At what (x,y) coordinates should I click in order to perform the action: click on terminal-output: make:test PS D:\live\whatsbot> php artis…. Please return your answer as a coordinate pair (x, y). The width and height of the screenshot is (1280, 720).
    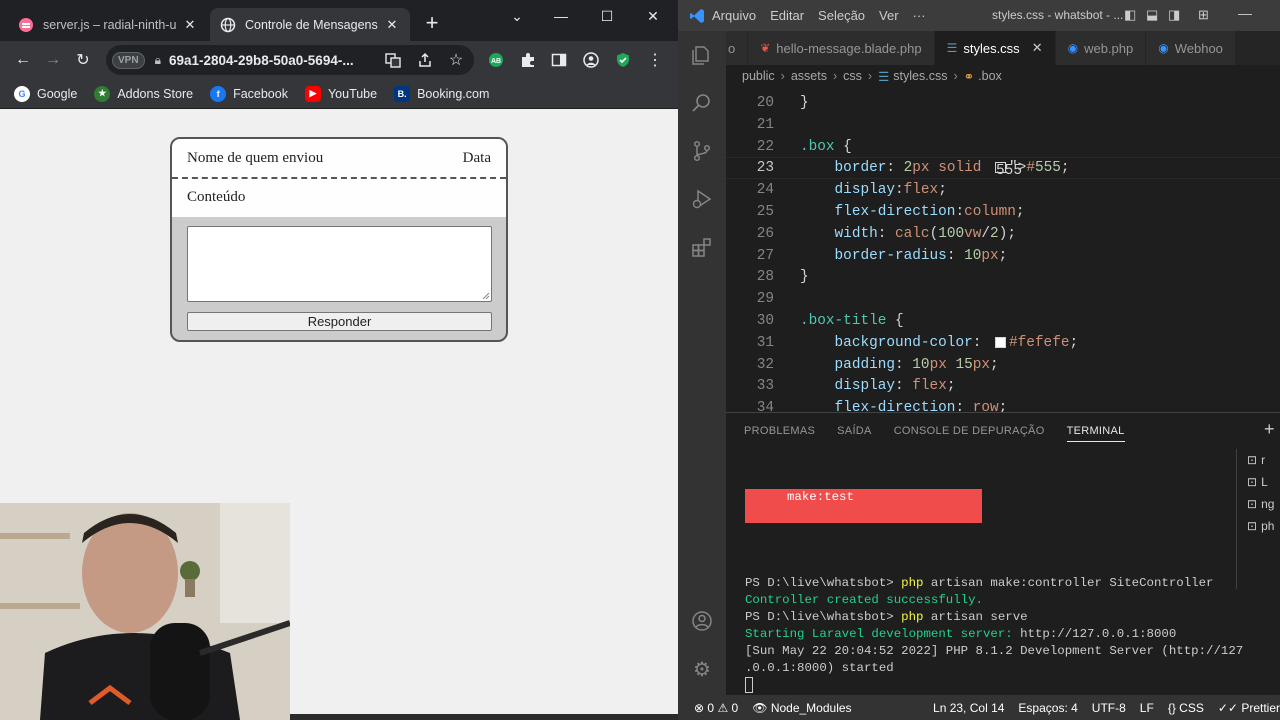
    Looking at the image, I should click on (994, 574).